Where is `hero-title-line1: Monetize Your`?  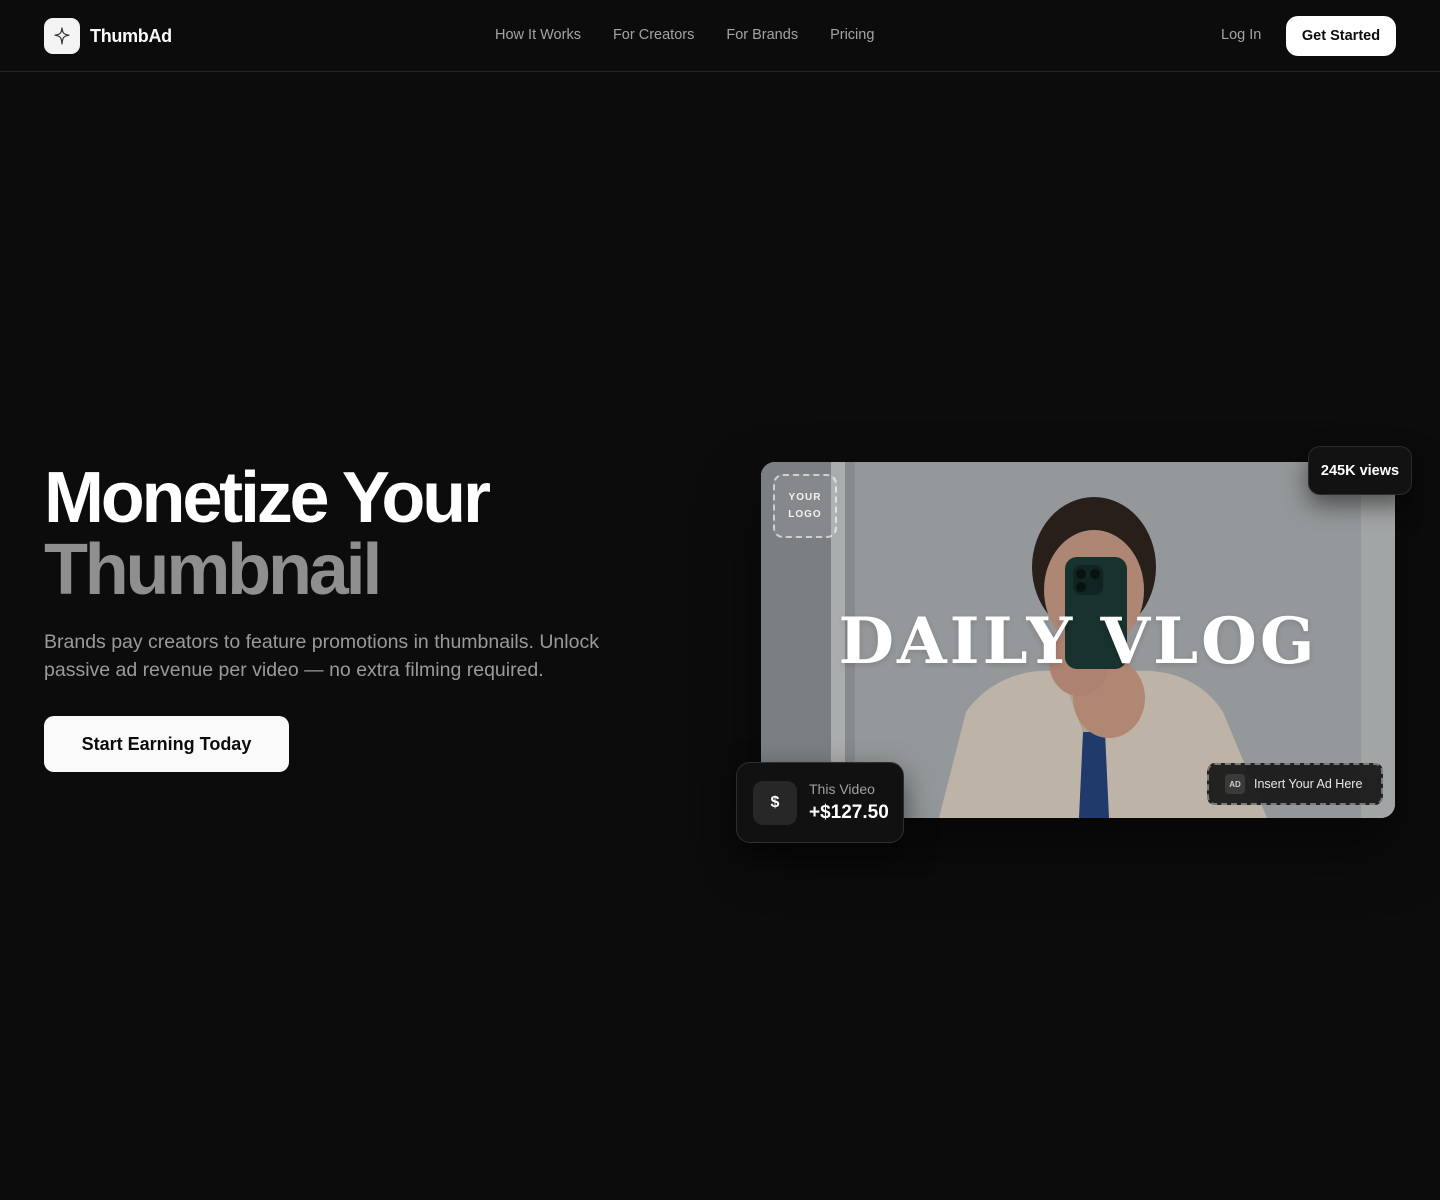
hero-title-line1: Monetize Your is located at coordinates (267, 498).